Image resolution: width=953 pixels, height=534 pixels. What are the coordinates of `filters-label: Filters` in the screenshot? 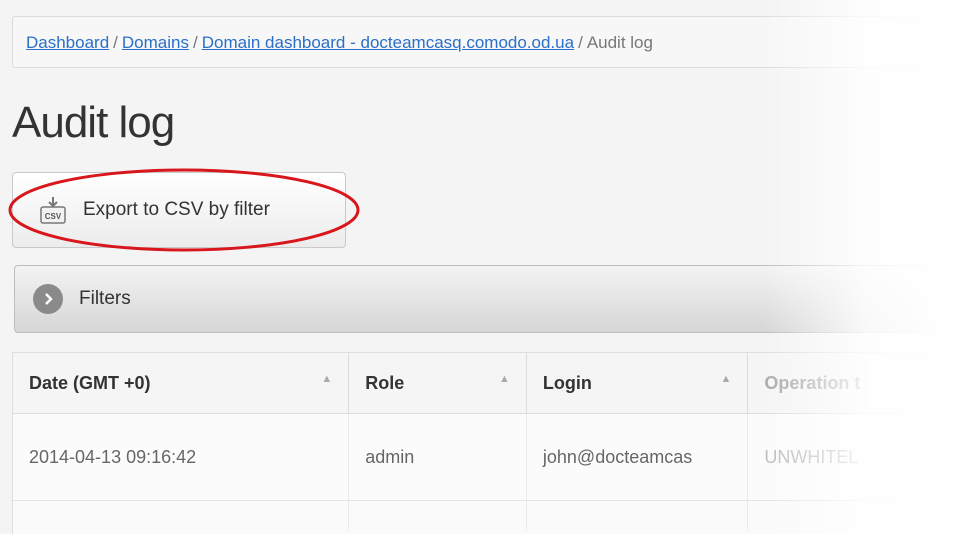 It's located at (105, 298).